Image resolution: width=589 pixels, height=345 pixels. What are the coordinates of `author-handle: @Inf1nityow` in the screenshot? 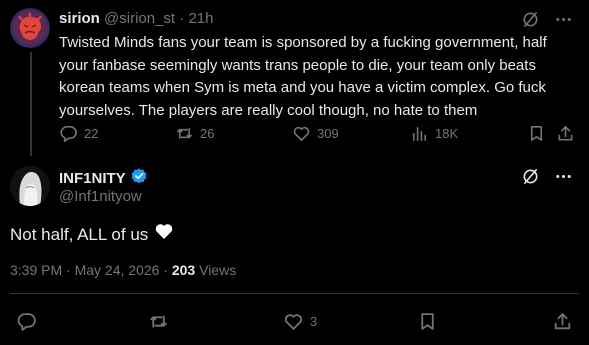 It's located at (100, 196).